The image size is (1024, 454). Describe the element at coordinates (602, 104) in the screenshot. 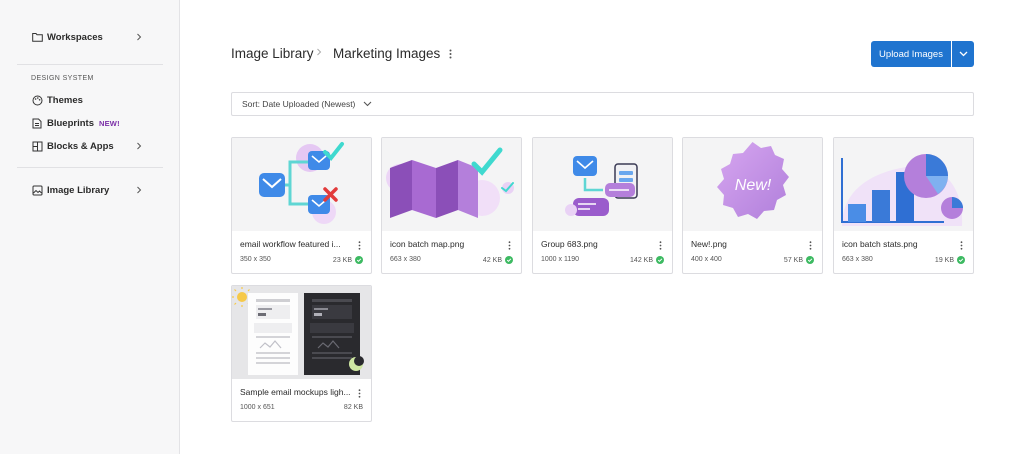

I see `sort-dropdown: Sort: Date Uploaded (Newest)` at that location.